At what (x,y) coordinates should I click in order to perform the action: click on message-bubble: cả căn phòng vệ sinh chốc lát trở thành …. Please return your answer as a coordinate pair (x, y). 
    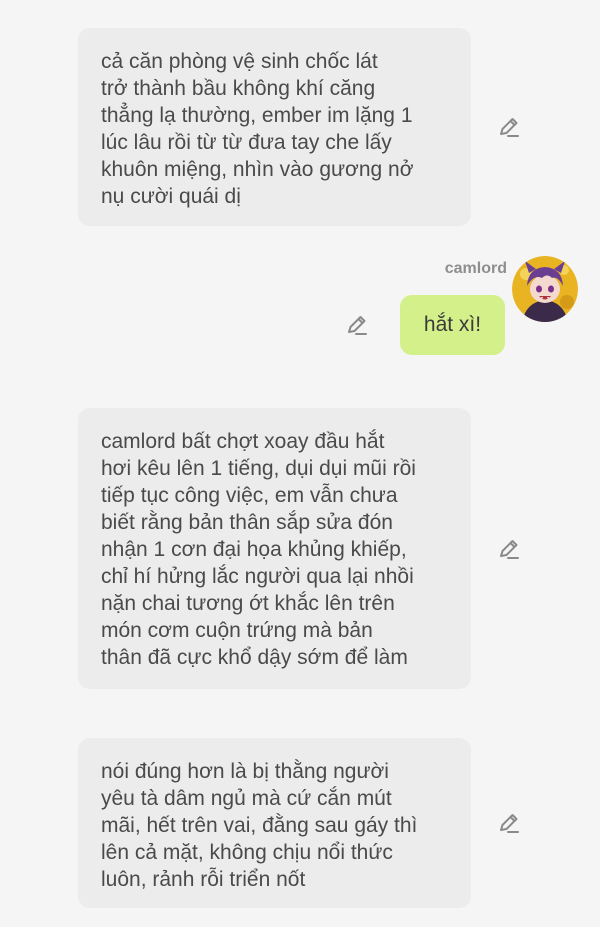
    Looking at the image, I should click on (274, 127).